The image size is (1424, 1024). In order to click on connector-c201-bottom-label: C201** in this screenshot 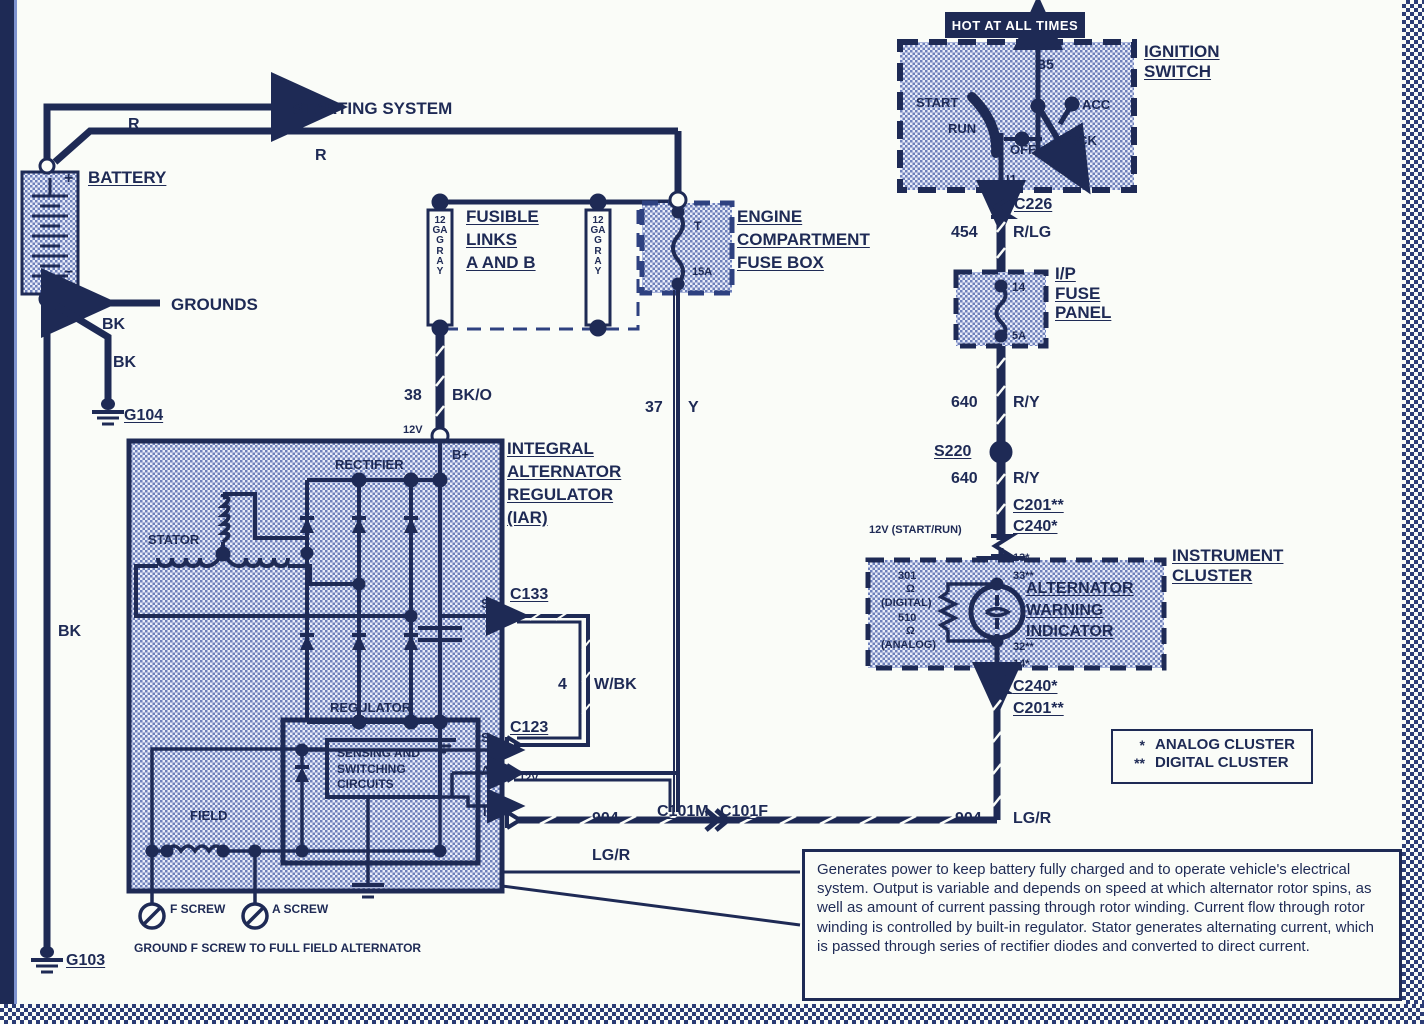, I will do `click(1038, 708)`.